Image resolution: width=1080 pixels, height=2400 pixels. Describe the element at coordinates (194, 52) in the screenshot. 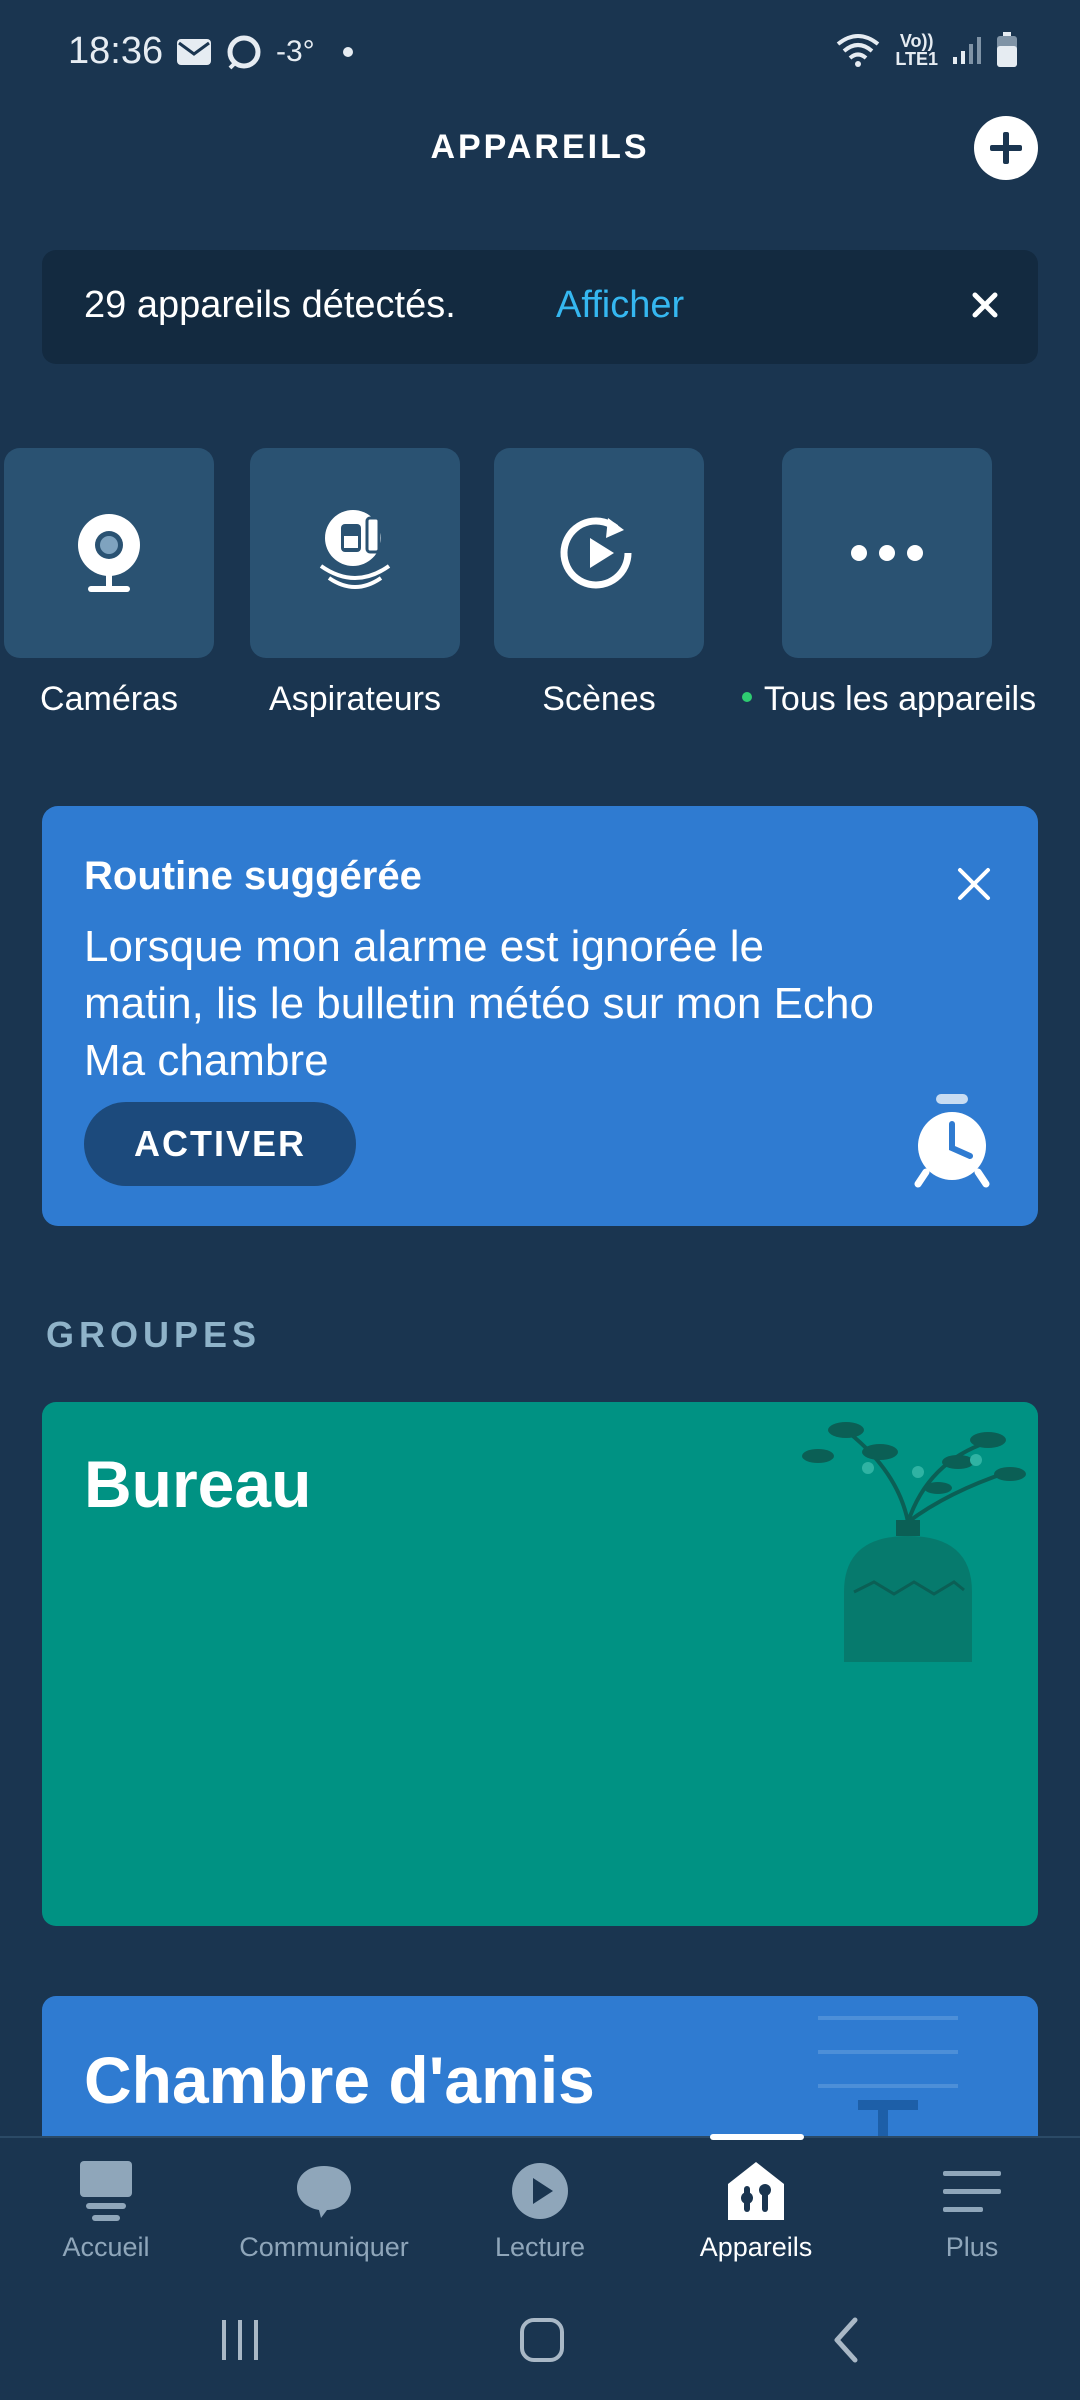

I see `mail-icon` at that location.